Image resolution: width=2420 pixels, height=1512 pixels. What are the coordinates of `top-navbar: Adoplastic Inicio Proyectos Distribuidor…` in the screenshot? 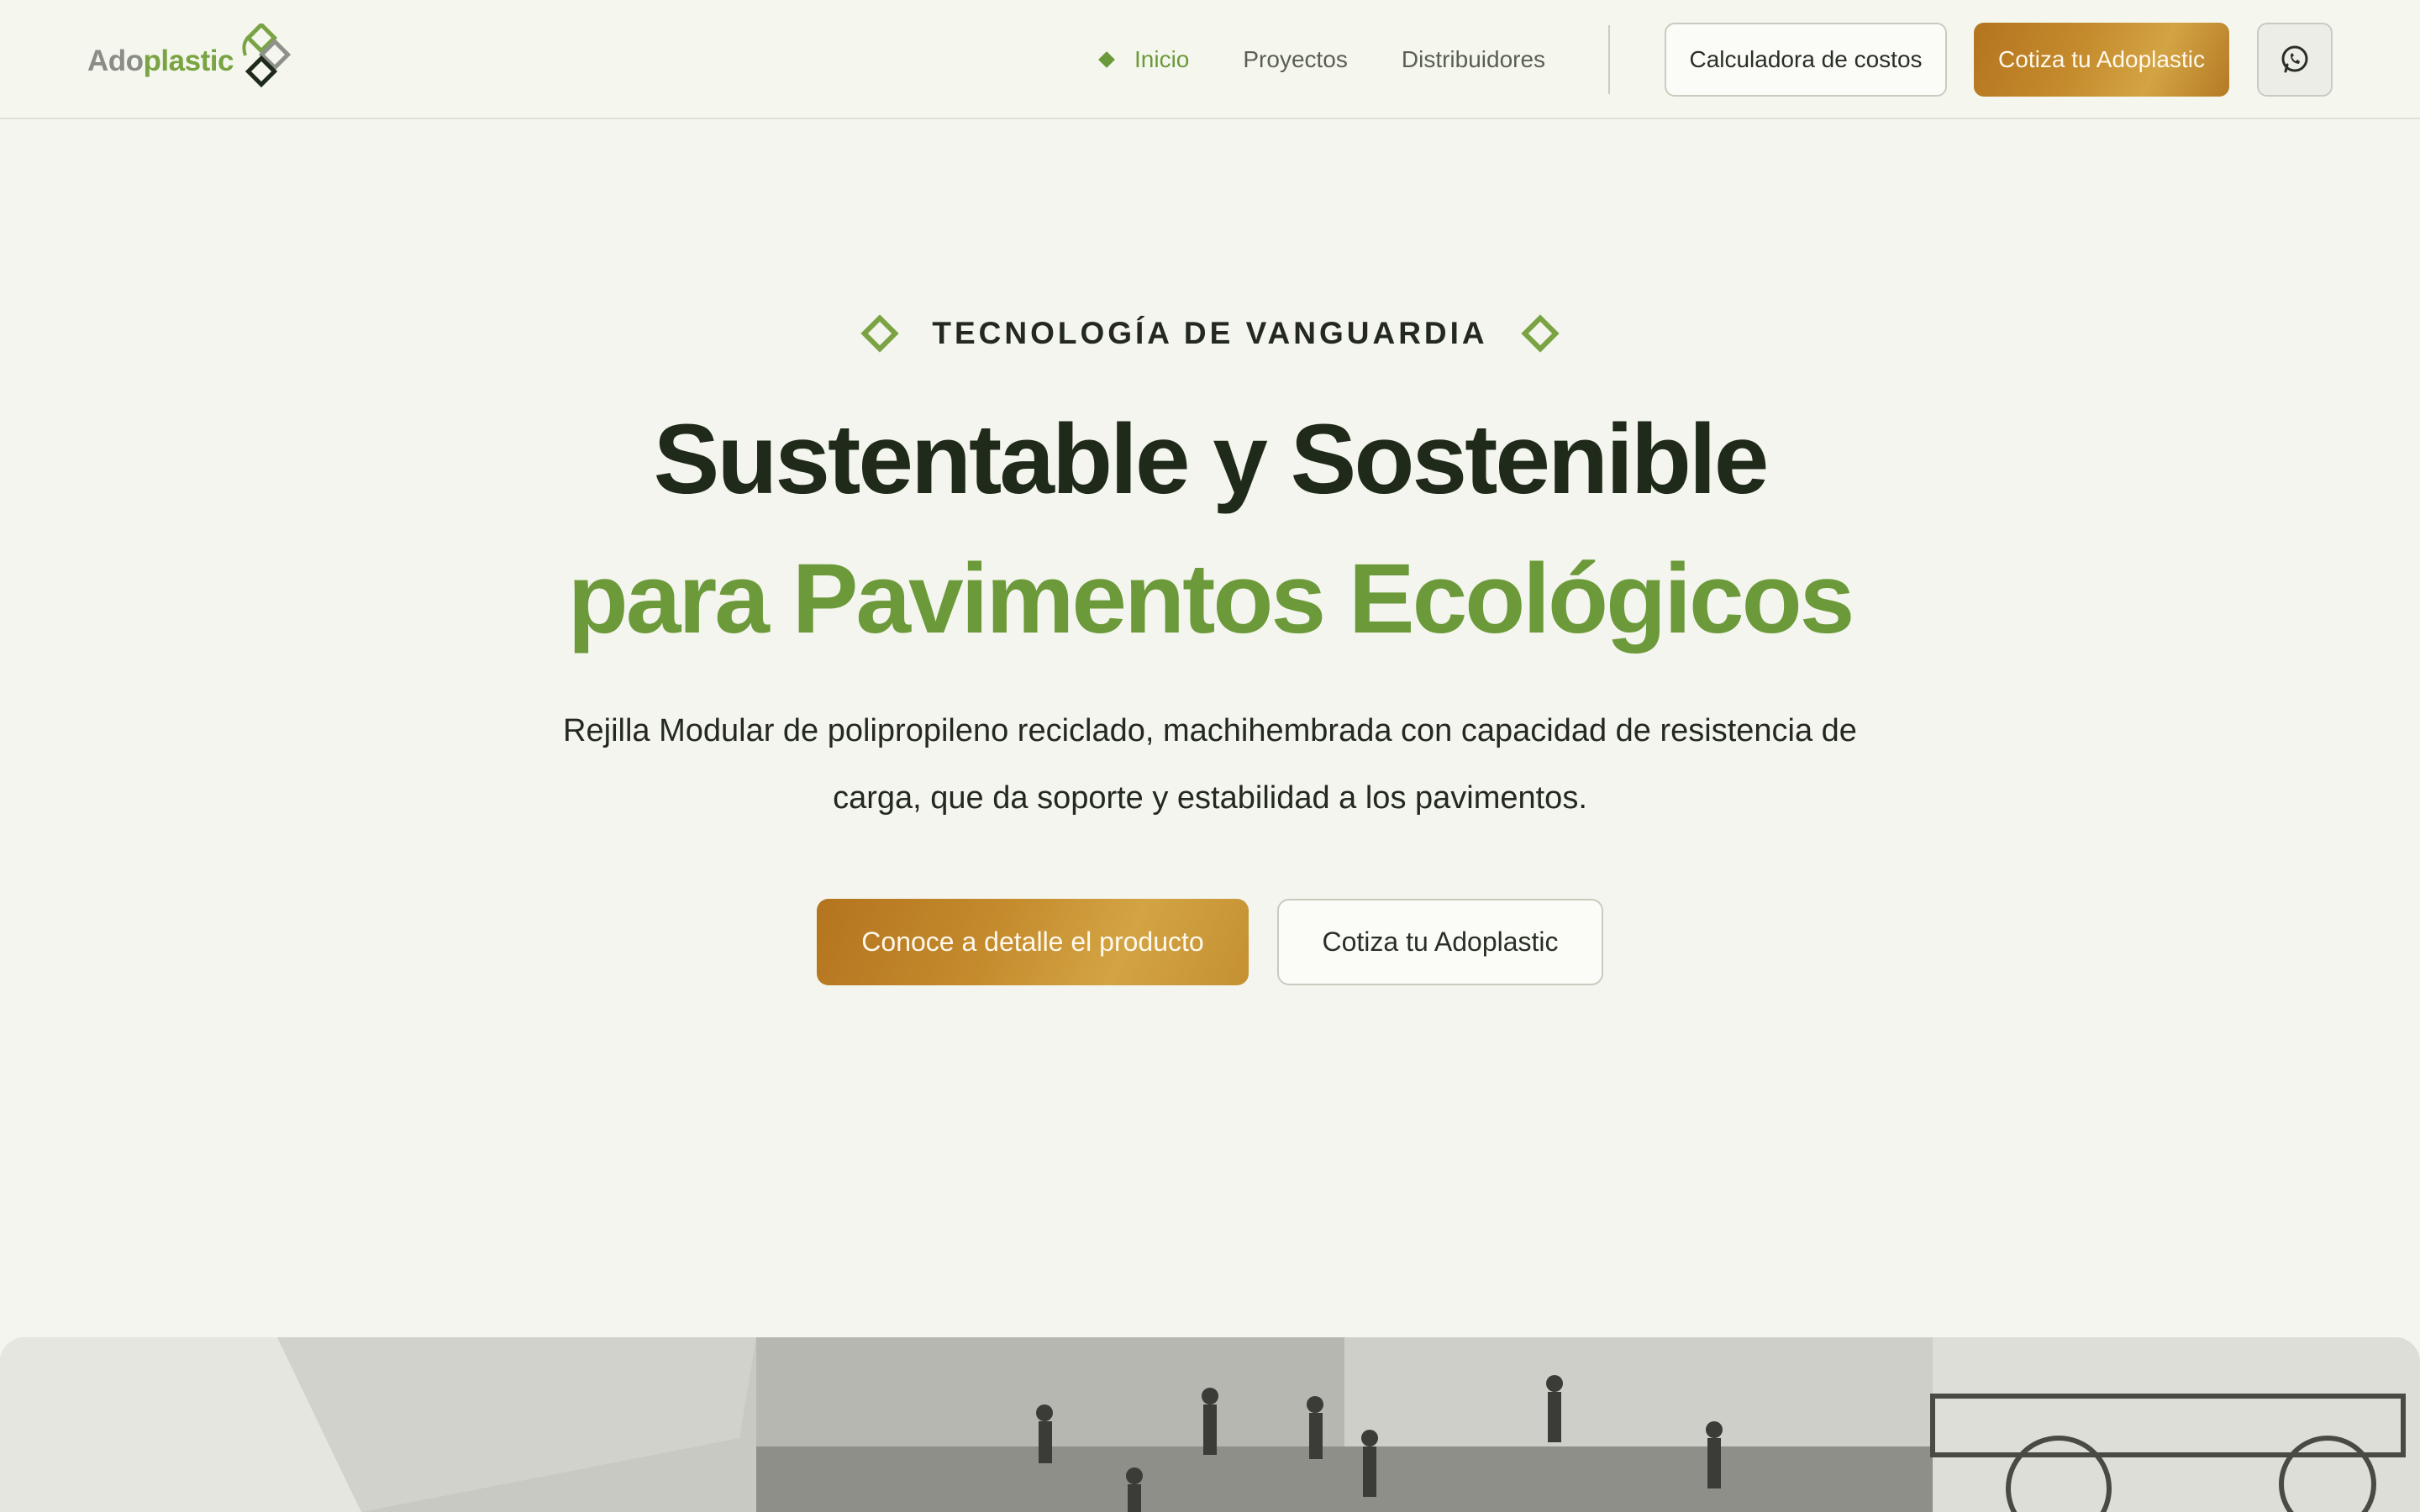 It's located at (1210, 59).